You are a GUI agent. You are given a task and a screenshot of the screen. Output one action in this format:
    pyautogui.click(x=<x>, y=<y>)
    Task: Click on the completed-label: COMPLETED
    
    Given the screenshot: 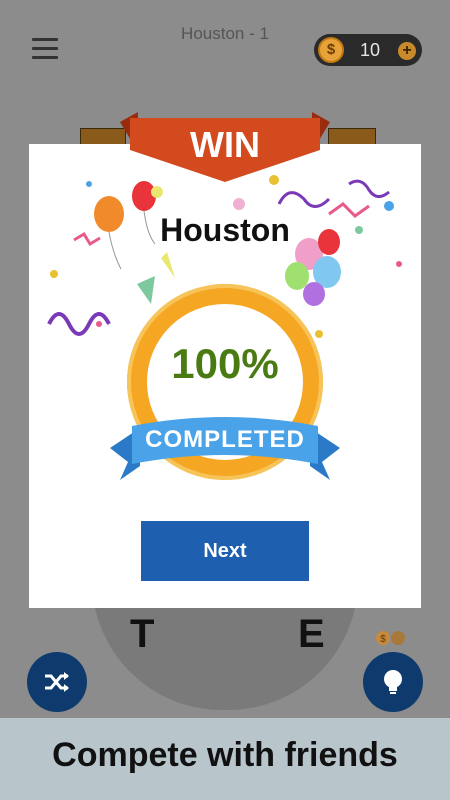 What is the action you would take?
    pyautogui.click(x=225, y=439)
    